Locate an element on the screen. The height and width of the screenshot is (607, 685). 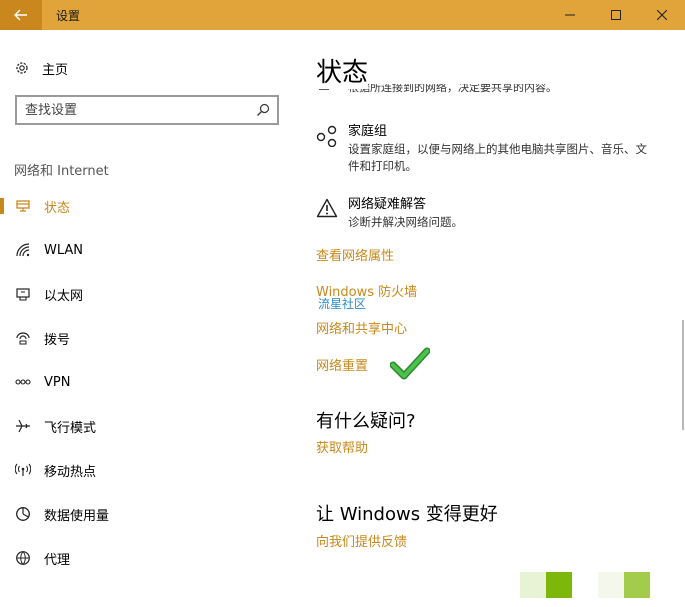
close-button is located at coordinates (662, 15).